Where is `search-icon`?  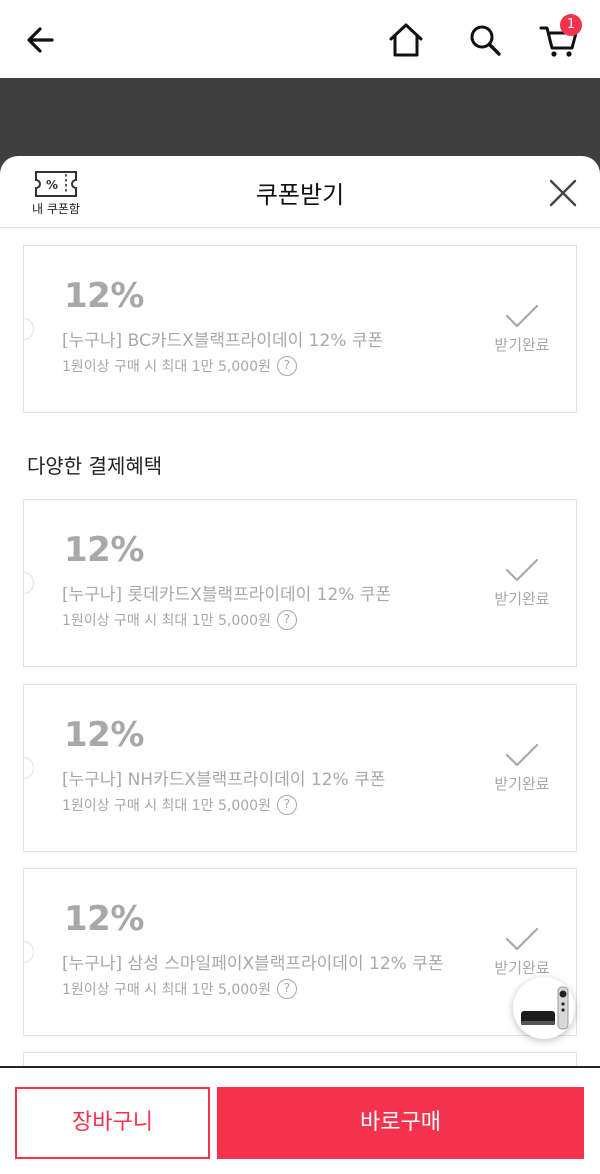 search-icon is located at coordinates (485, 40).